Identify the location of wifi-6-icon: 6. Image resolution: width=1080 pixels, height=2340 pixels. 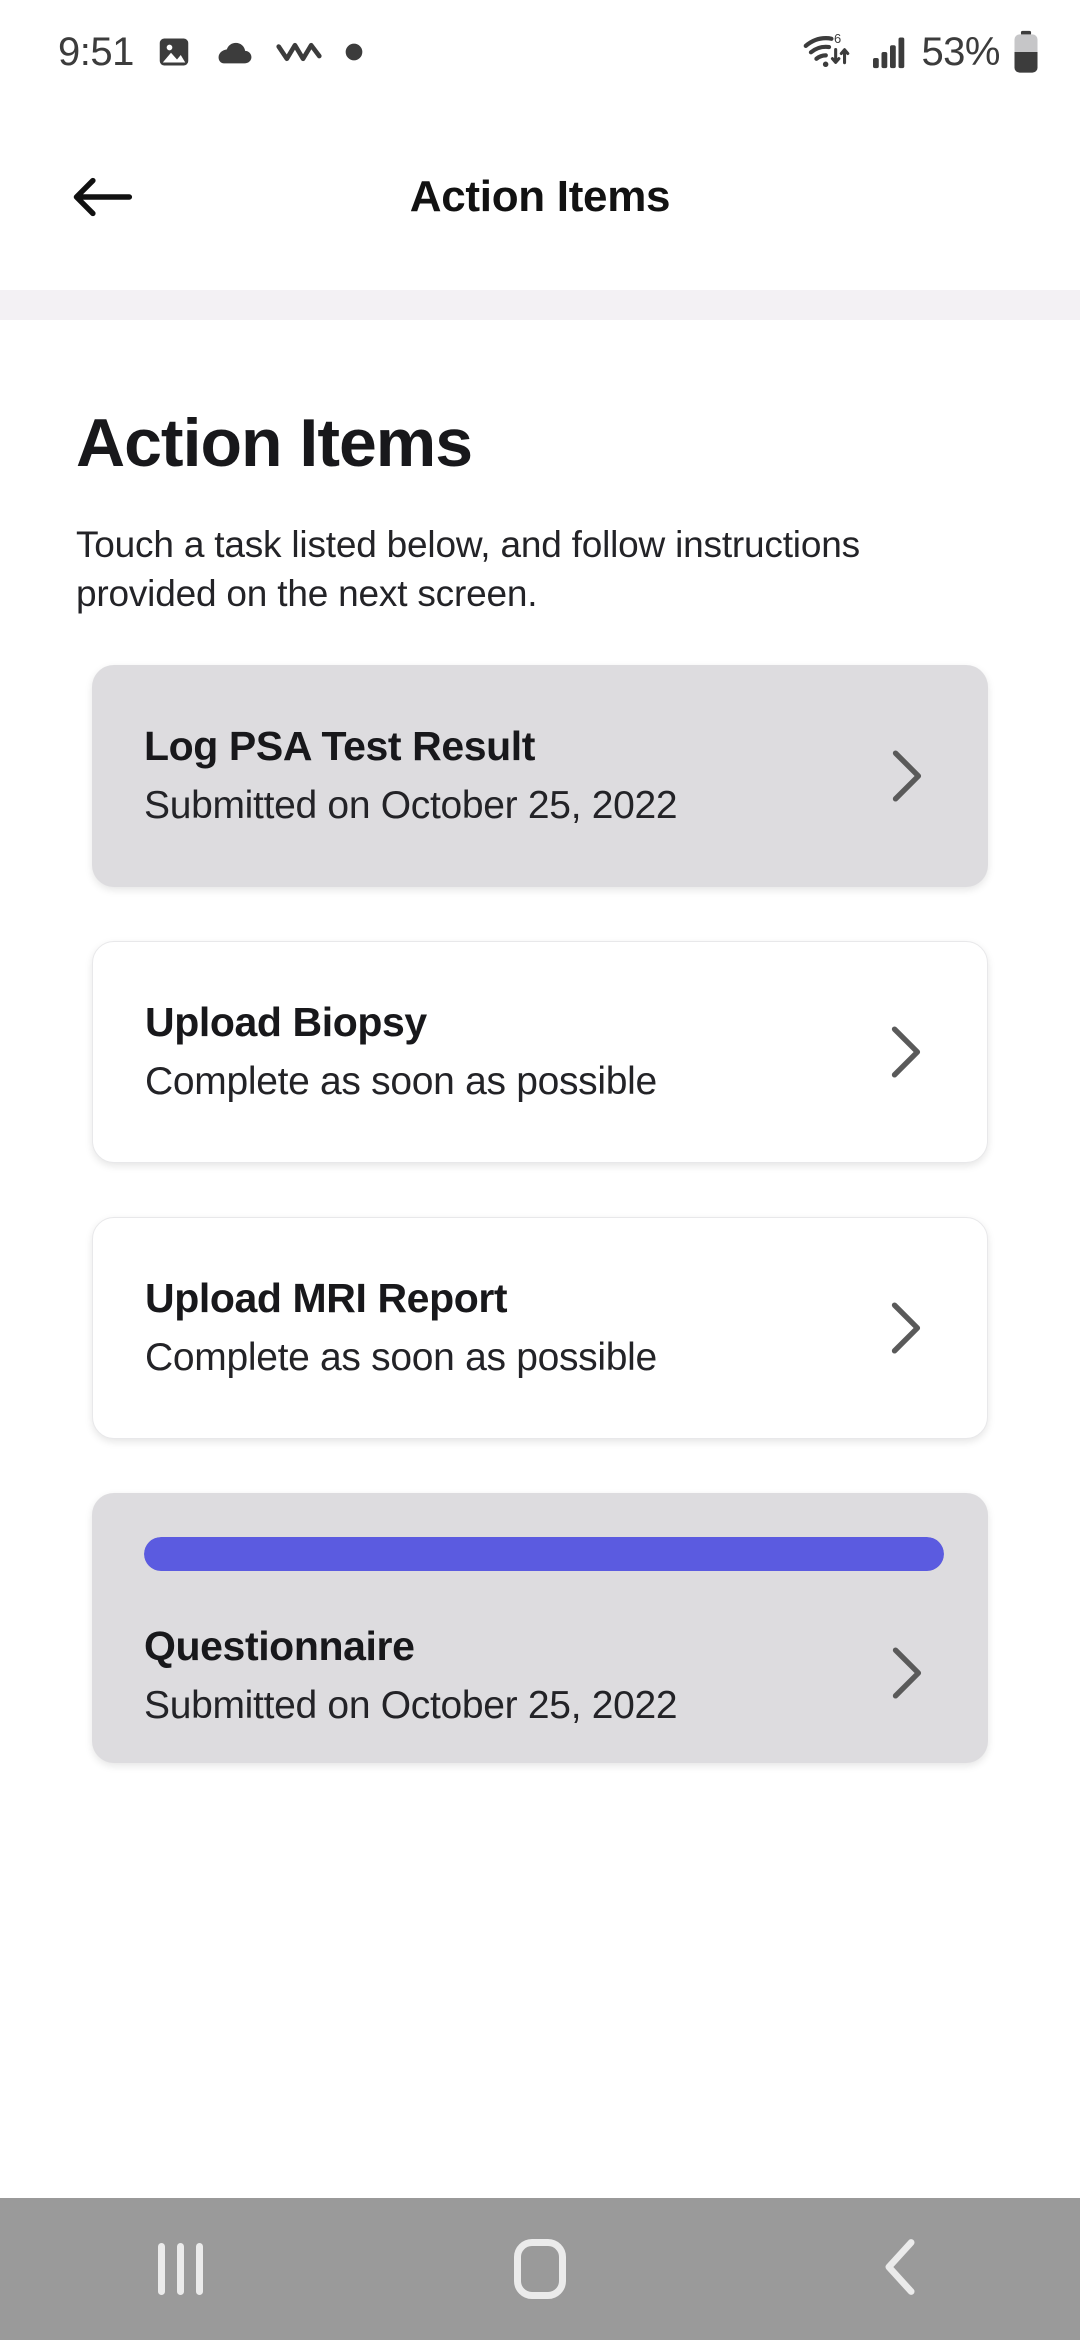
(830, 52).